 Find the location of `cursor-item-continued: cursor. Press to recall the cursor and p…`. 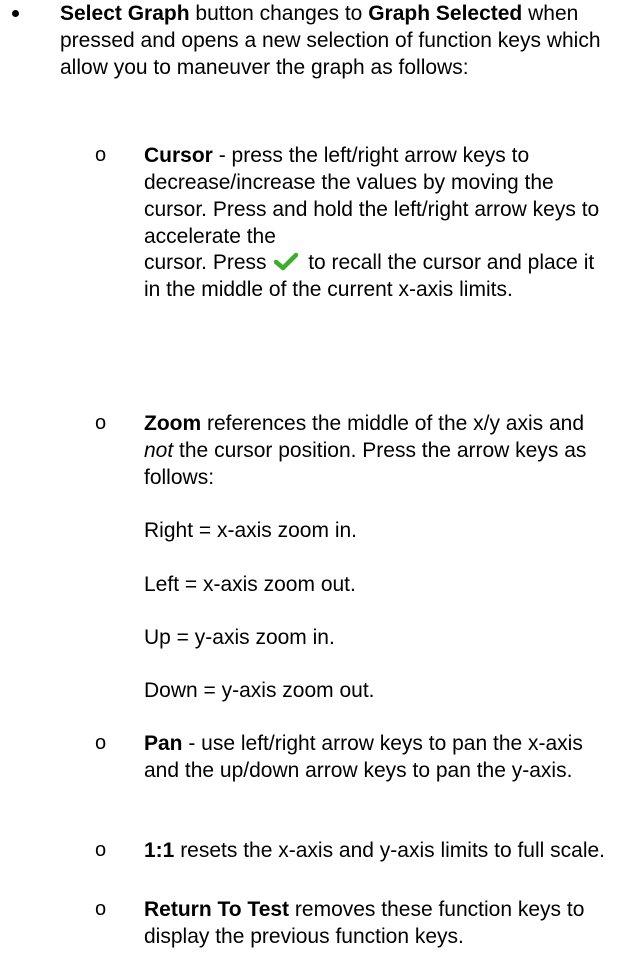

cursor-item-continued: cursor. Press to recall the cursor and p… is located at coordinates (379, 276).